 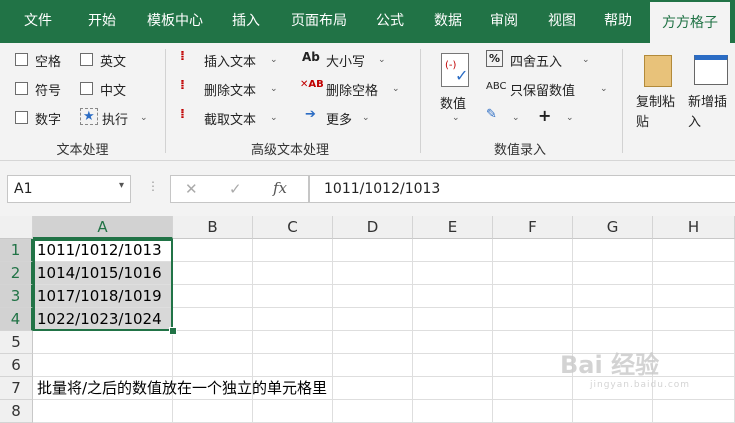 I want to click on cell-h2, so click(x=694, y=273).